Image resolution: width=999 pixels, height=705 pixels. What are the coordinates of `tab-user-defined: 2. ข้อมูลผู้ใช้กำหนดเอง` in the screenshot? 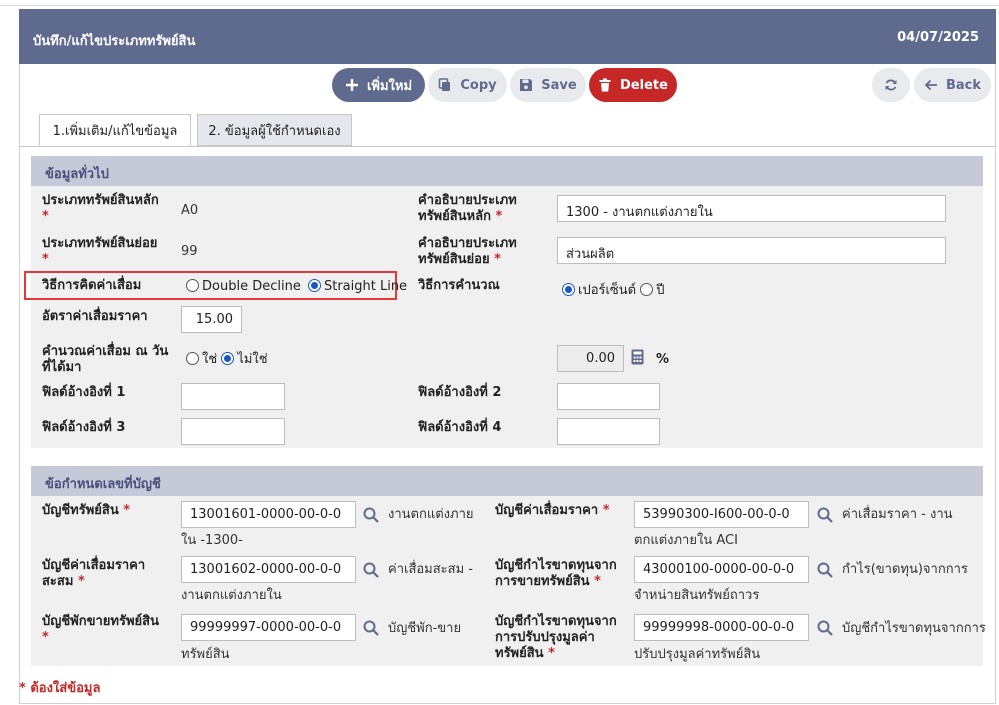 It's located at (274, 130).